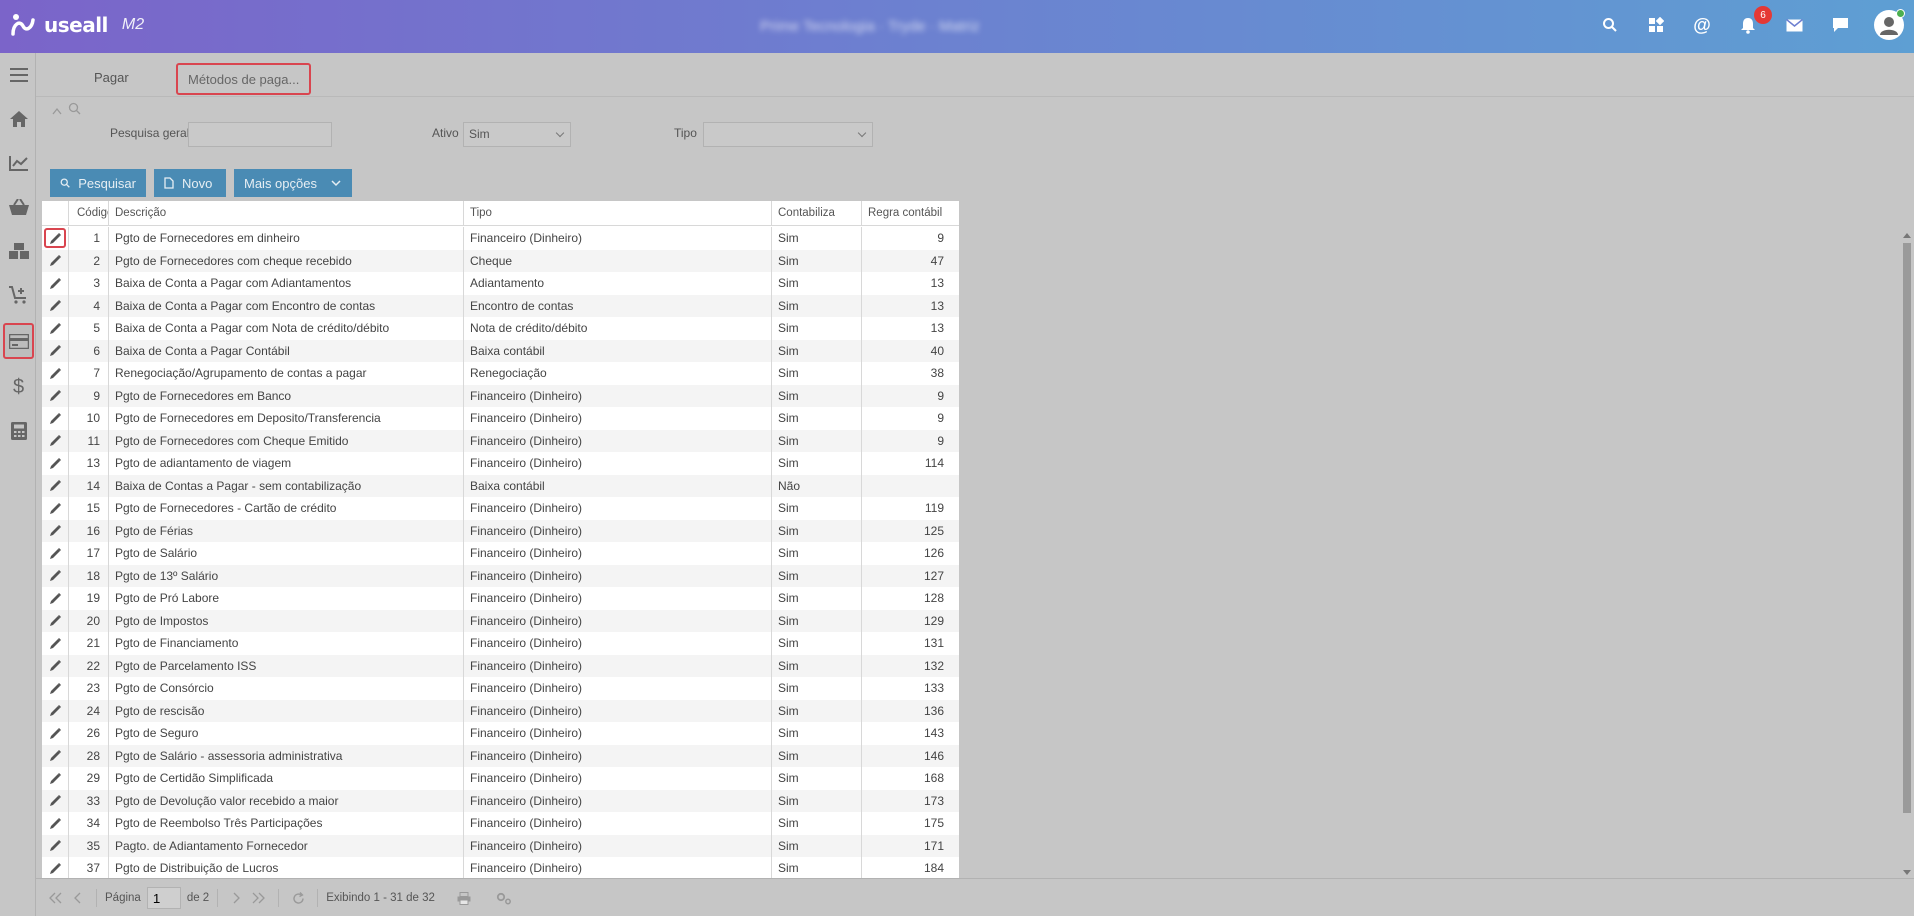 The height and width of the screenshot is (916, 1914). I want to click on search-icon, so click(1610, 25).